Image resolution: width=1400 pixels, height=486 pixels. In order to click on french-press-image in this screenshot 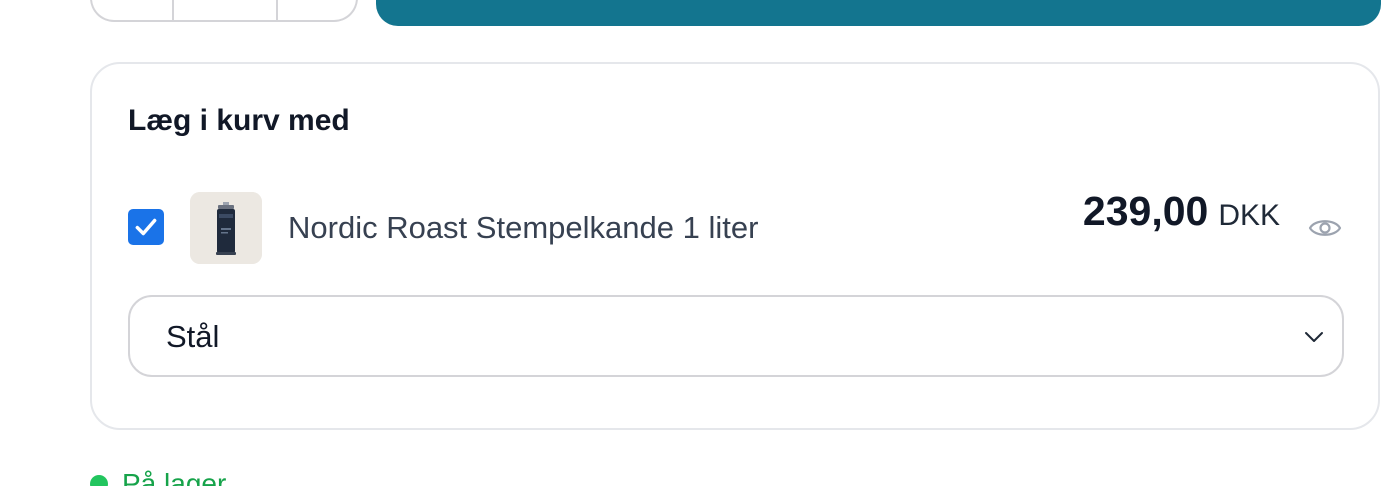, I will do `click(226, 228)`.